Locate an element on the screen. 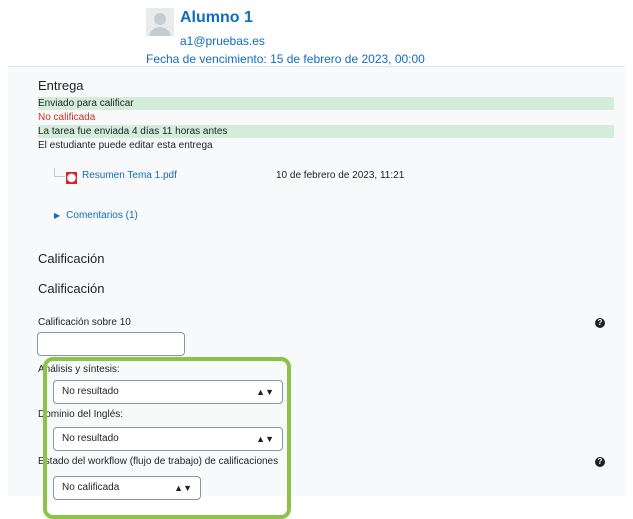 The width and height of the screenshot is (633, 519). student-name-link: Alumno 1 is located at coordinates (216, 18).